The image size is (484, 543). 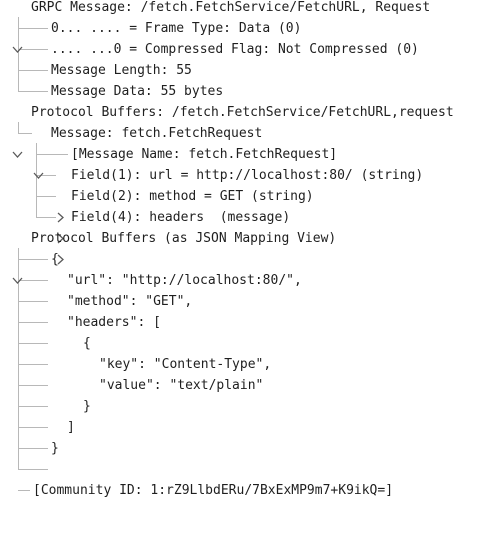 I want to click on field-label: Field(2): method = GET (string), so click(x=192, y=196).